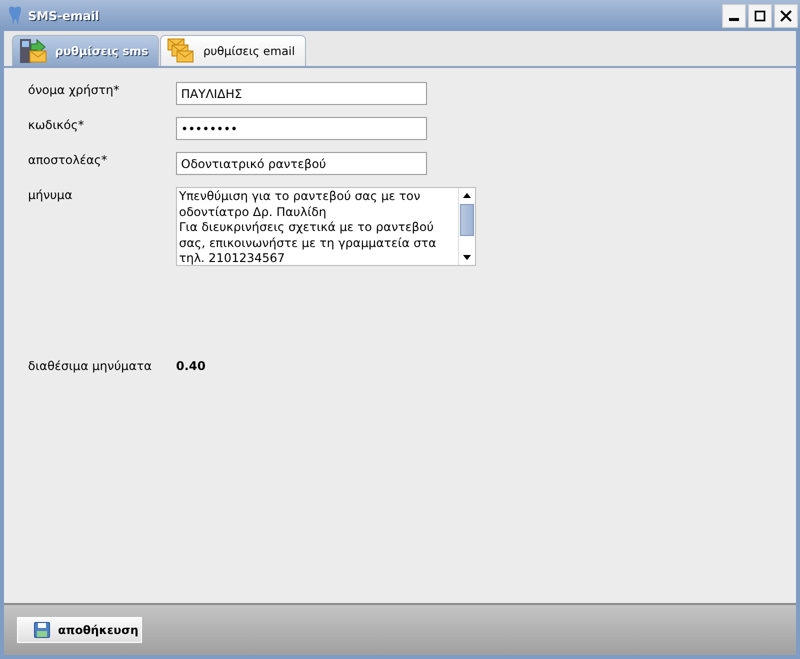  Describe the element at coordinates (42, 630) in the screenshot. I see `save-icon` at that location.